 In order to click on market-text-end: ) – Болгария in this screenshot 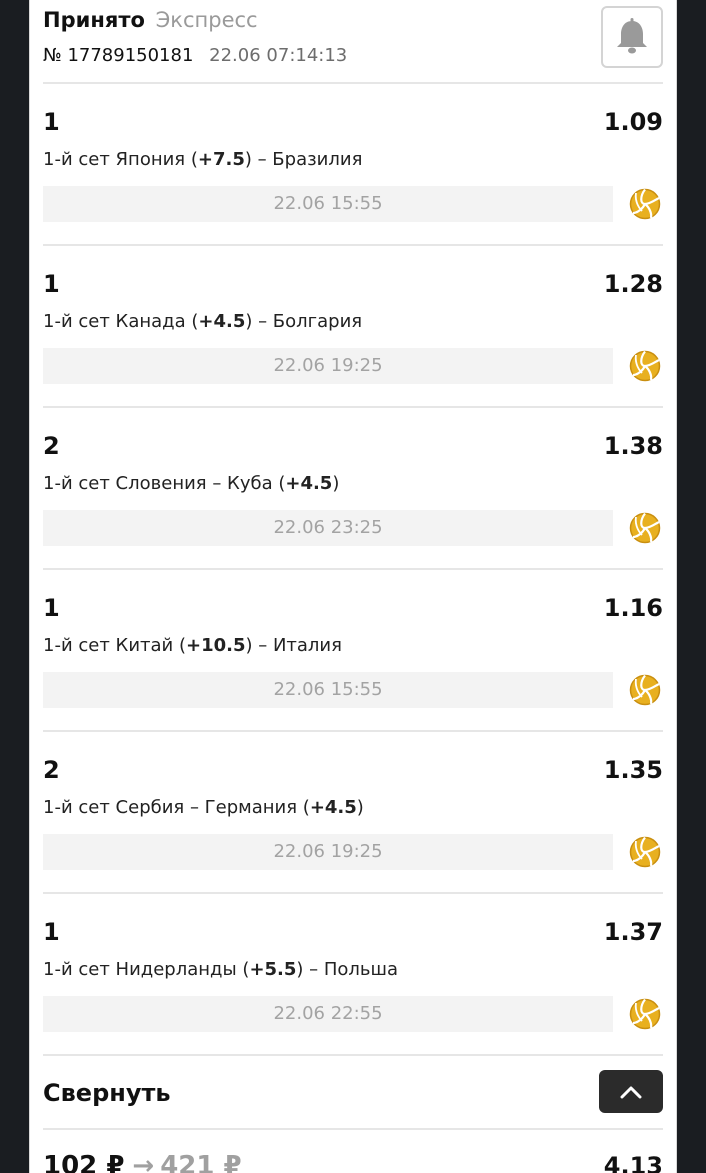, I will do `click(304, 321)`.